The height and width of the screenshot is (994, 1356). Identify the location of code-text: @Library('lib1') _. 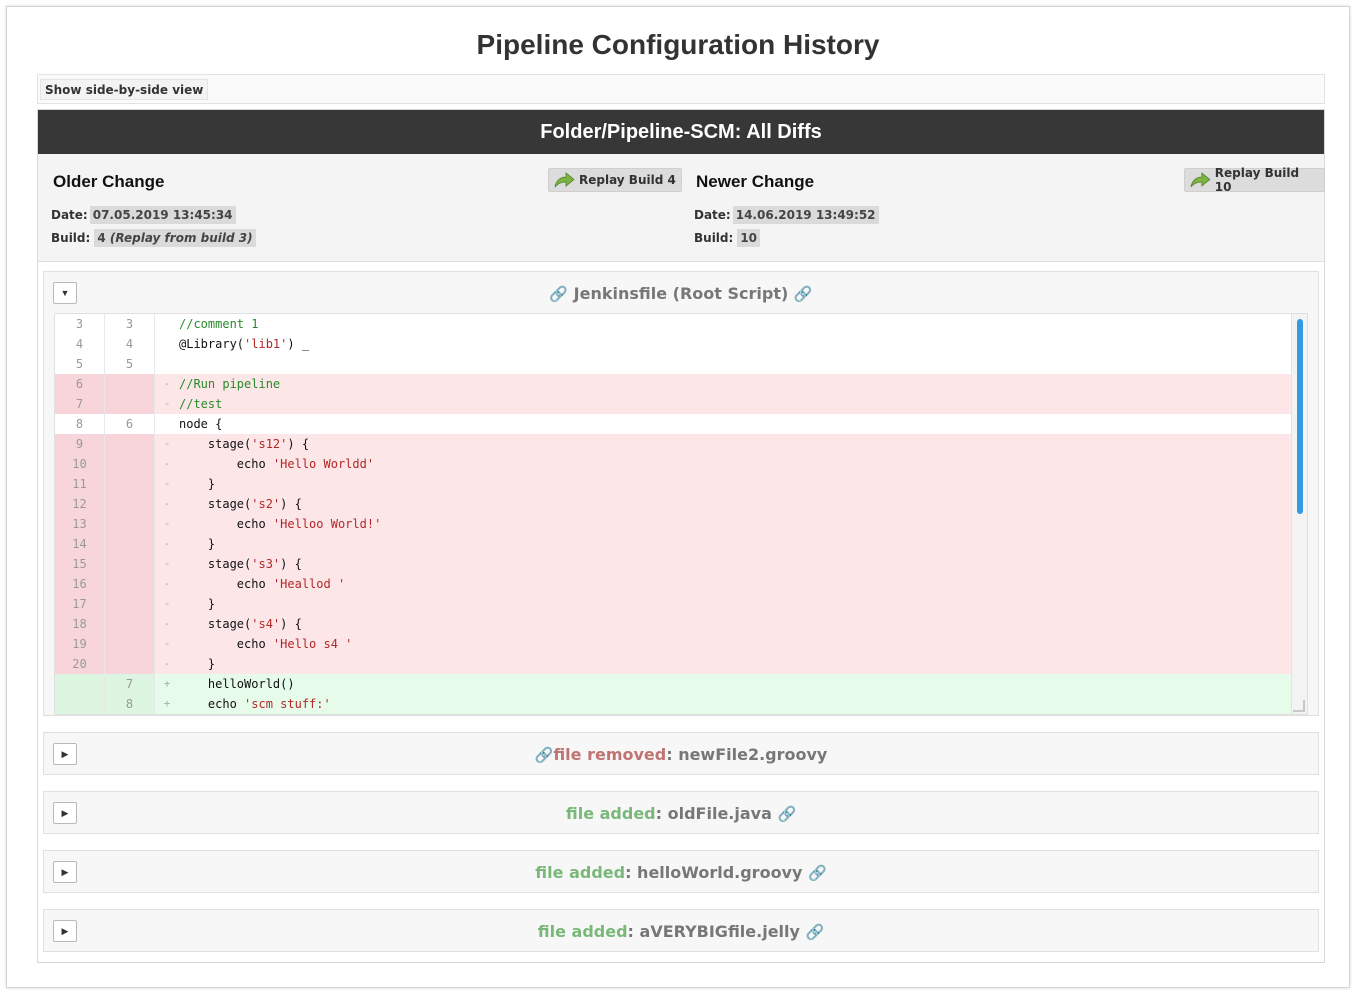
(244, 344).